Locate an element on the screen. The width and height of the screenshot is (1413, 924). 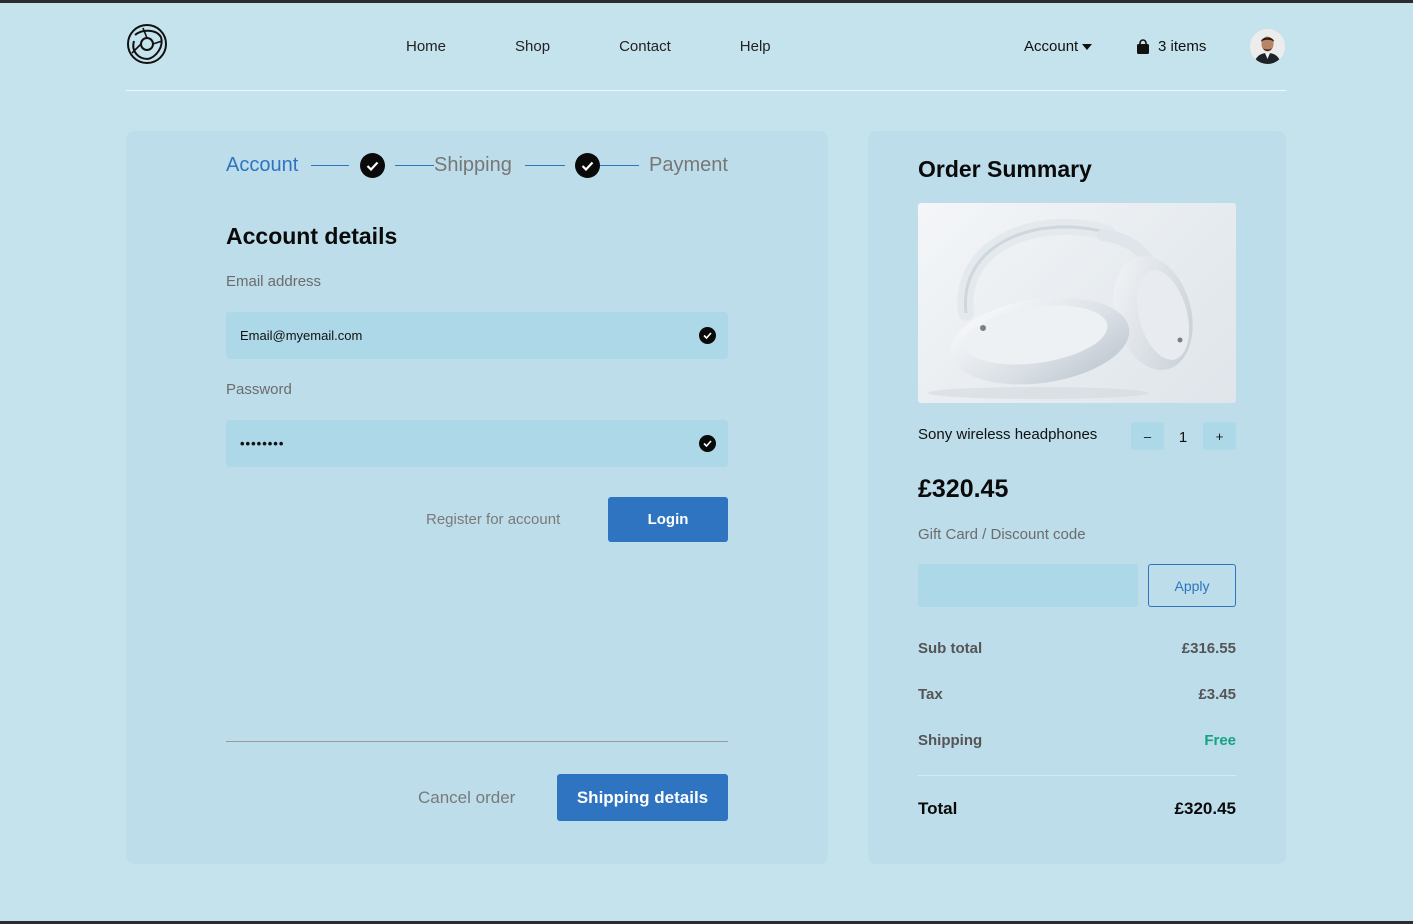
gift-card-label: Gift Card / Discount code is located at coordinates (1002, 534).